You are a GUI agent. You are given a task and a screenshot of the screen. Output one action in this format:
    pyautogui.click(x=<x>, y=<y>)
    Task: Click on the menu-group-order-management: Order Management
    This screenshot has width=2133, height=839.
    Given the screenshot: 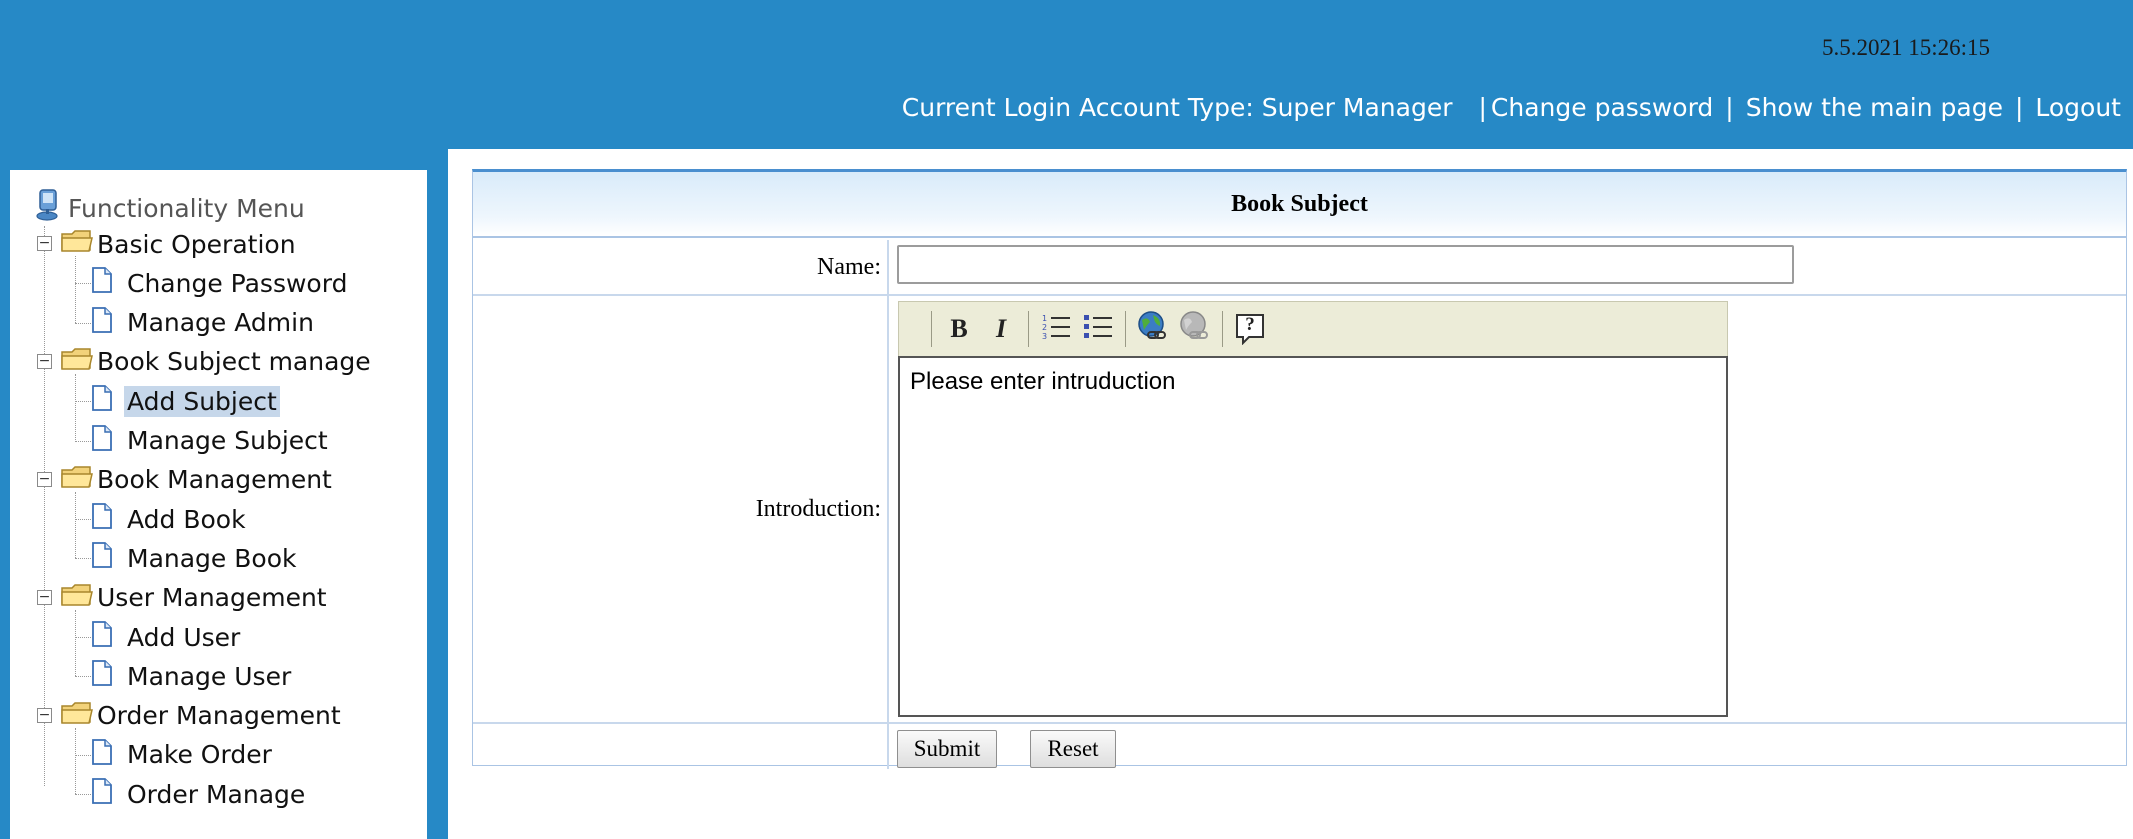 What is the action you would take?
    pyautogui.click(x=202, y=716)
    